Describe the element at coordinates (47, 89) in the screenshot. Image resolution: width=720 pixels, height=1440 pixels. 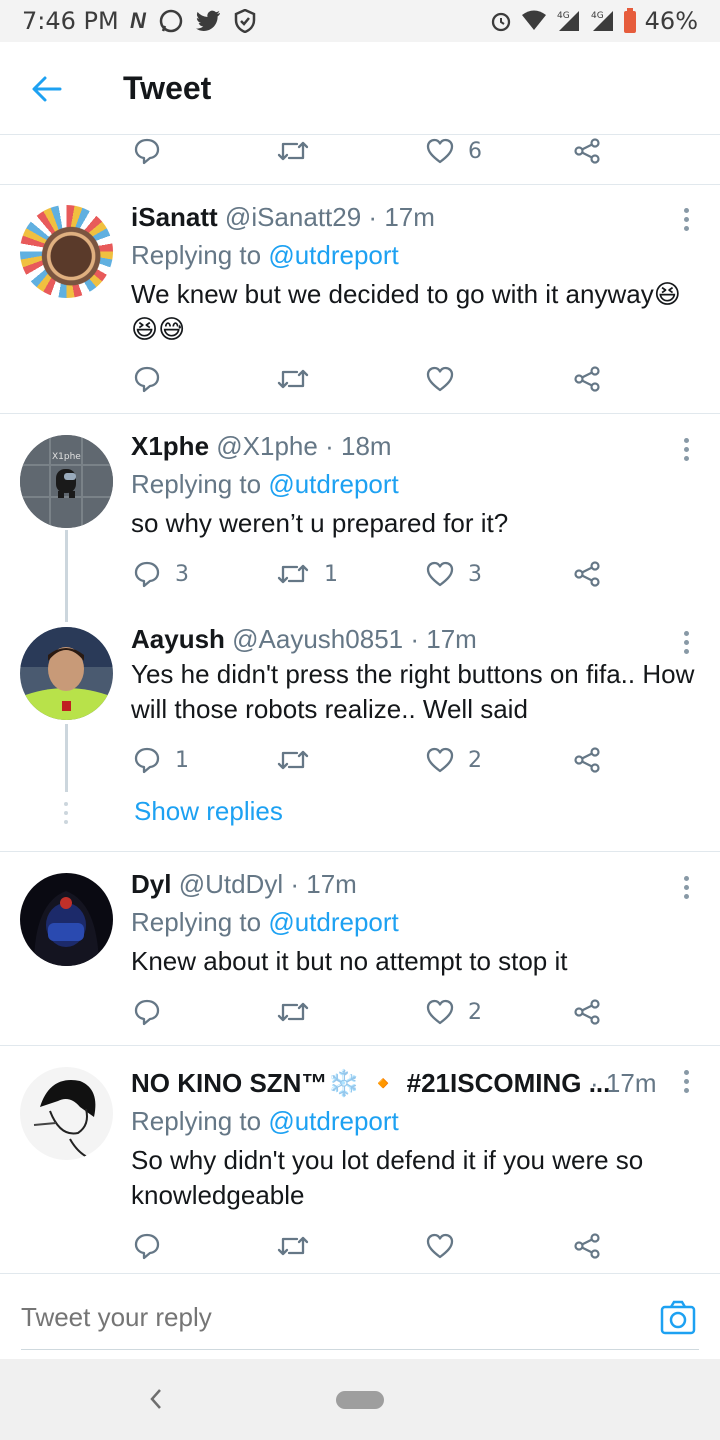
I see `back-arrow-icon` at that location.